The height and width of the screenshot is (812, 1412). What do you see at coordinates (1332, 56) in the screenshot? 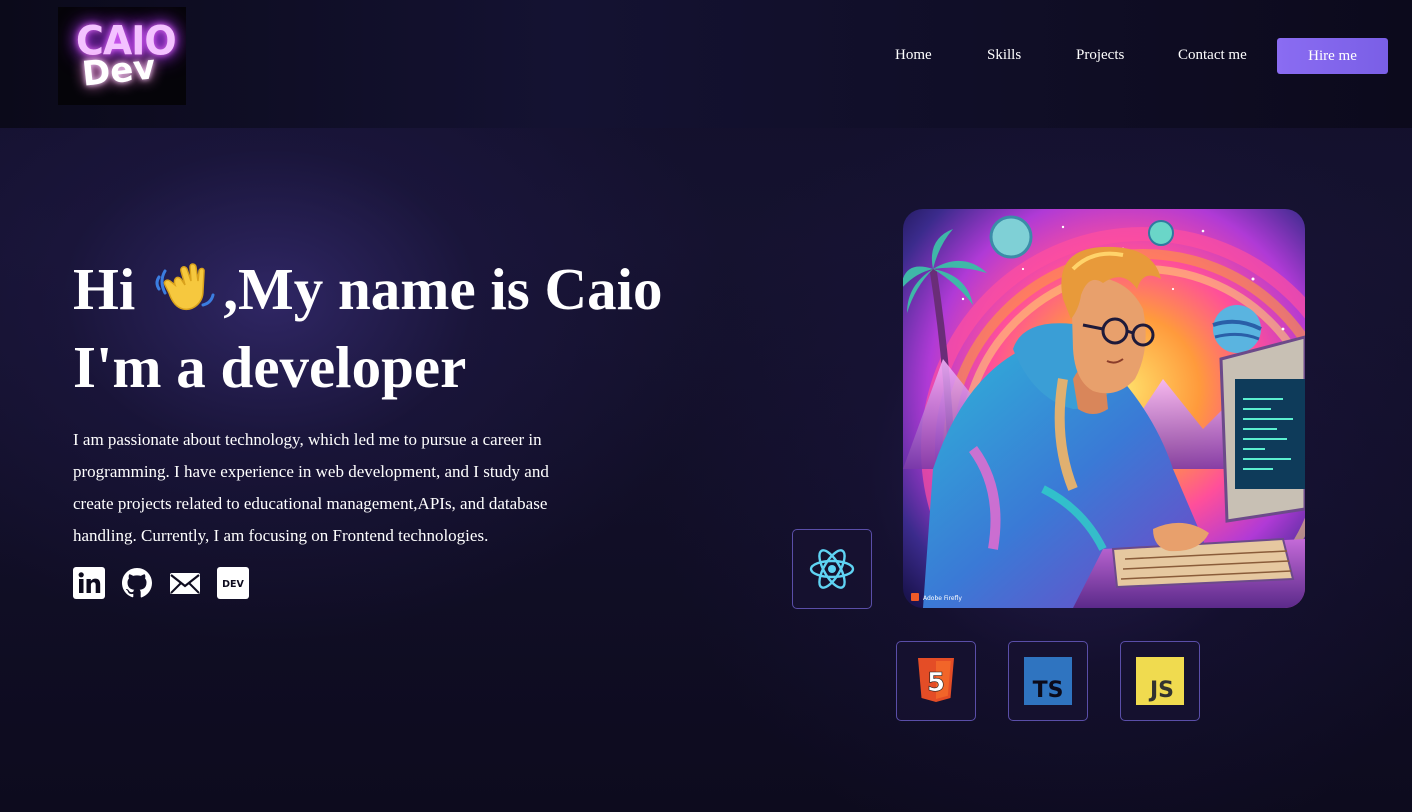
I see `hire-me-button: Hire me` at bounding box center [1332, 56].